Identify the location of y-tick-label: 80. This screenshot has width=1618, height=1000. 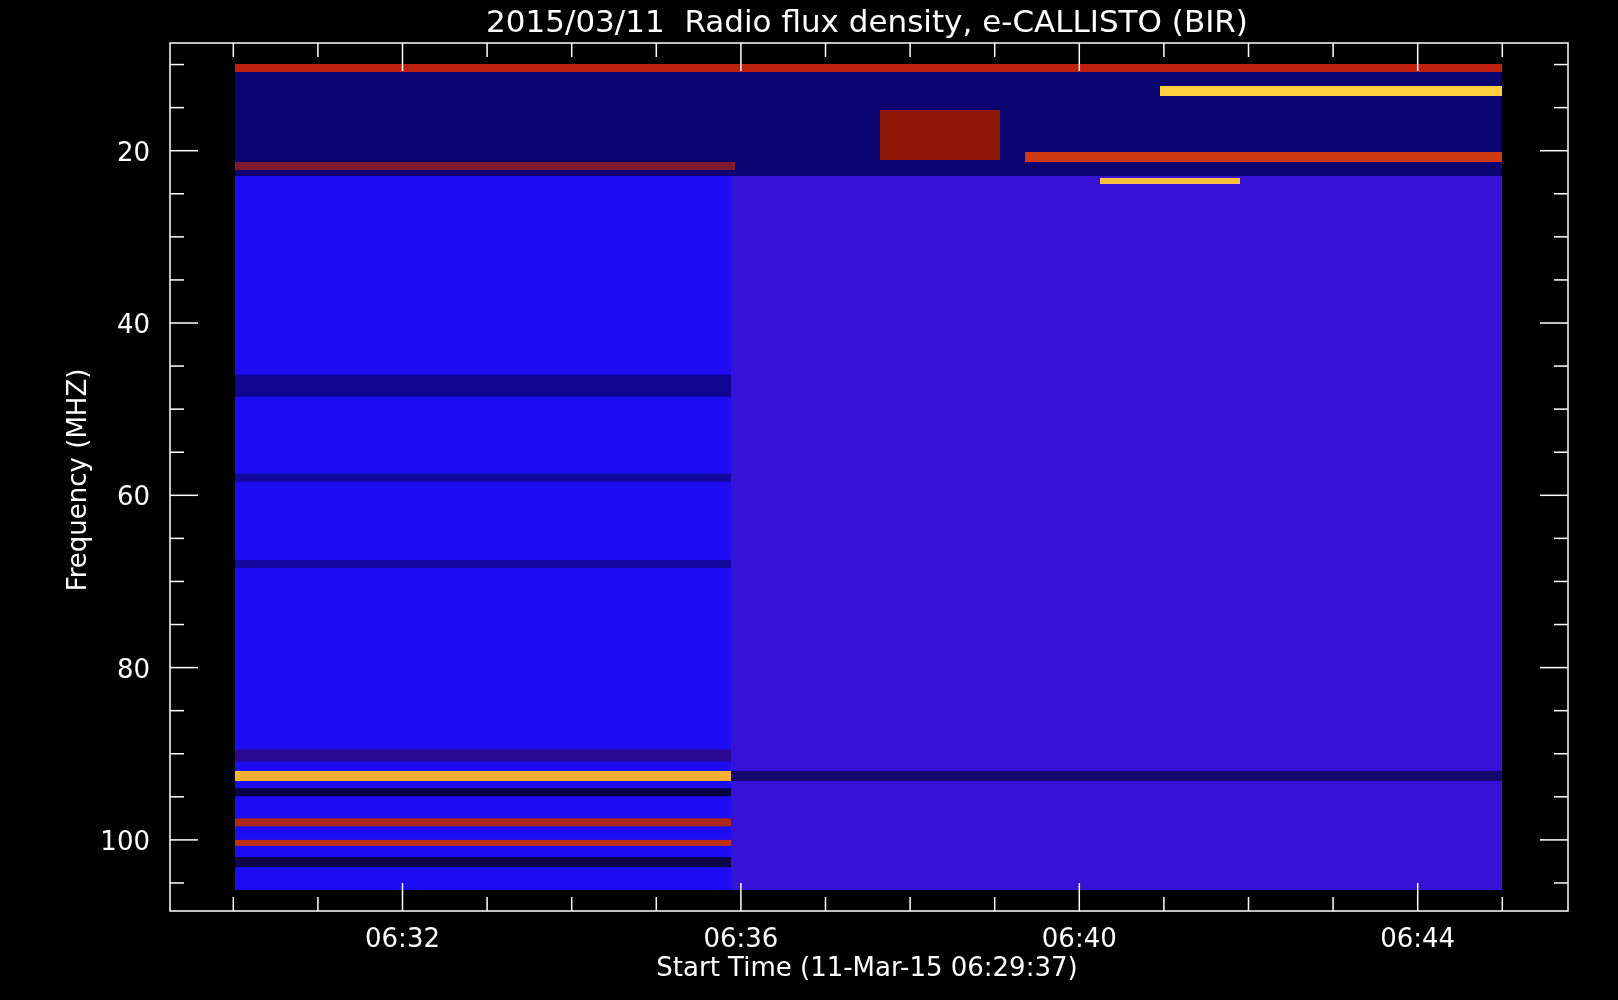
(133, 668).